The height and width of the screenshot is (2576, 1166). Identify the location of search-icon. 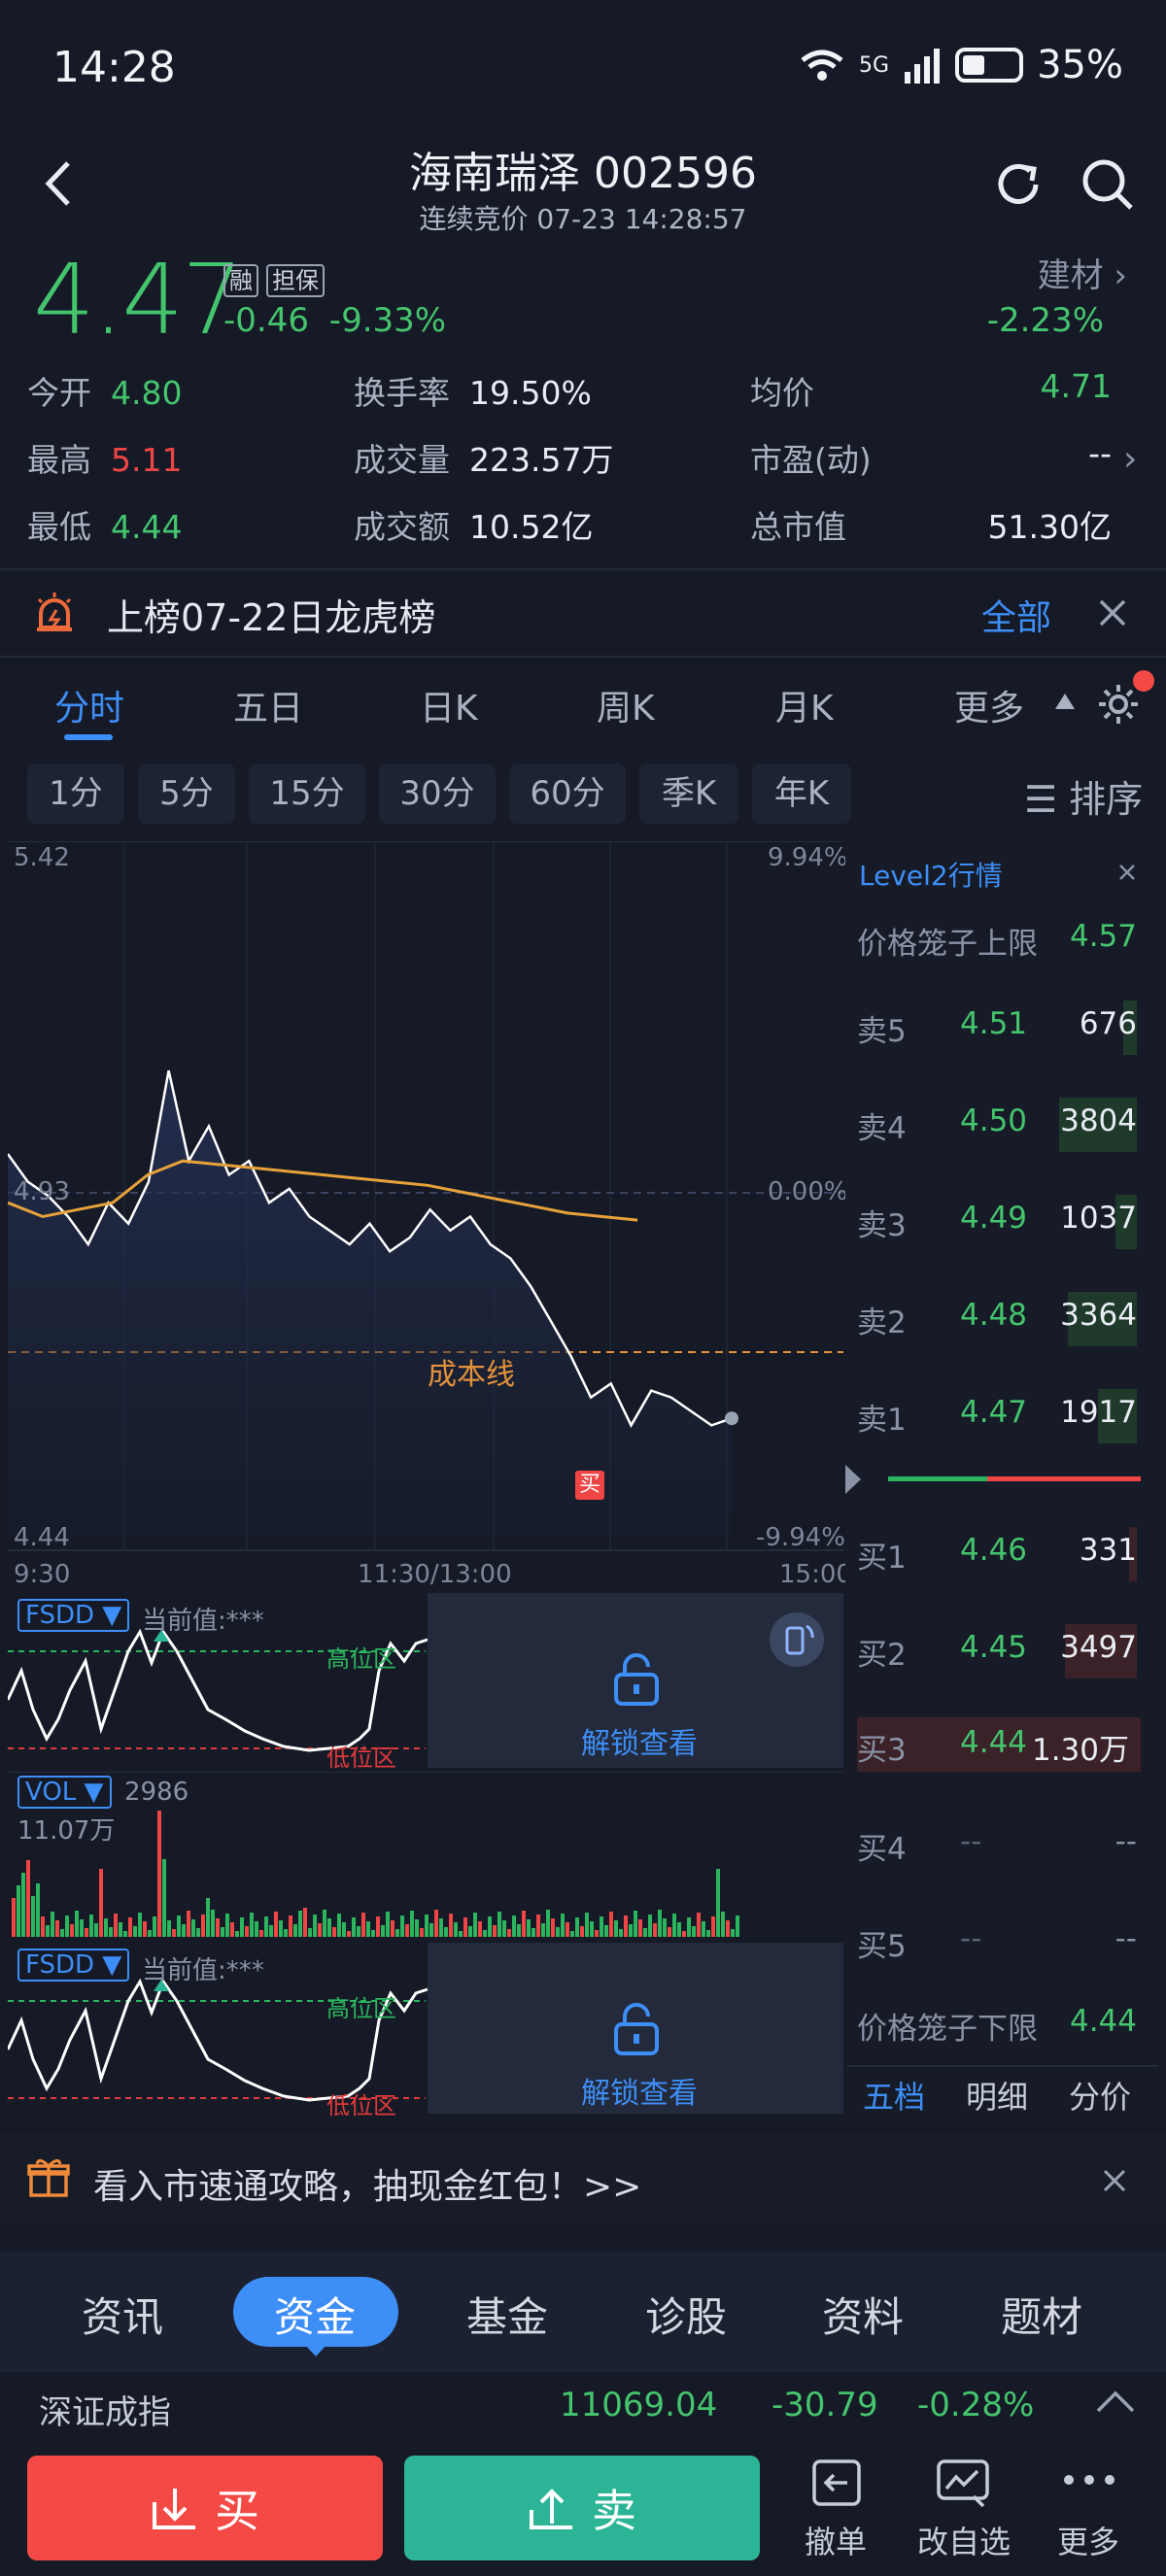
(1107, 184).